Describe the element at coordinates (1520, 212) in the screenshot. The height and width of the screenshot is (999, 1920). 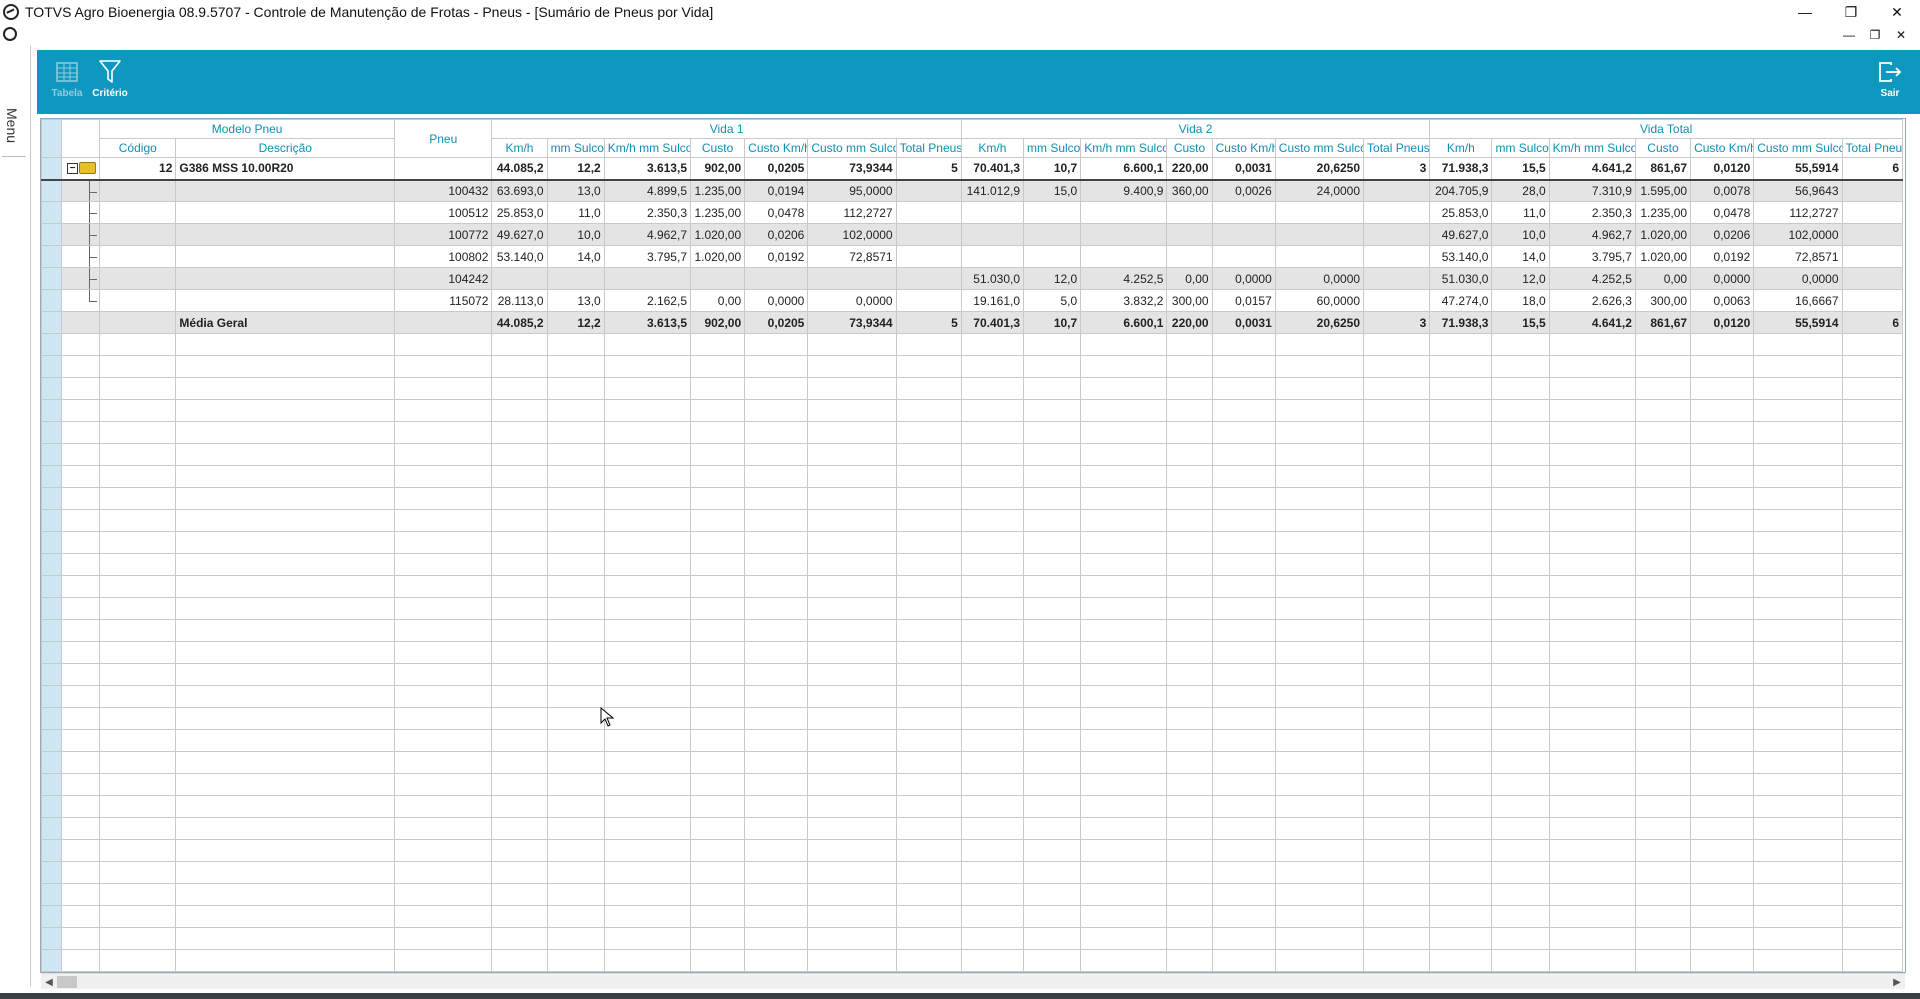
I see `vt-cell: 11,0` at that location.